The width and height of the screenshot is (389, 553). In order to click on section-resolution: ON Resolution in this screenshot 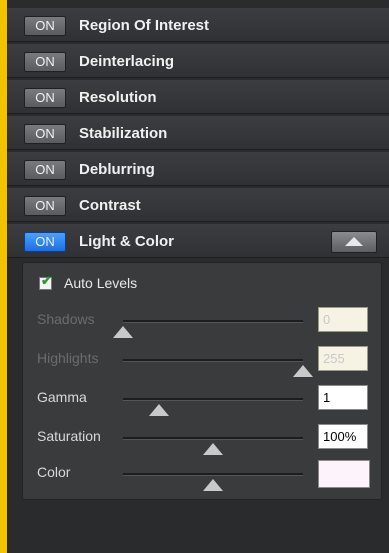, I will do `click(198, 97)`.